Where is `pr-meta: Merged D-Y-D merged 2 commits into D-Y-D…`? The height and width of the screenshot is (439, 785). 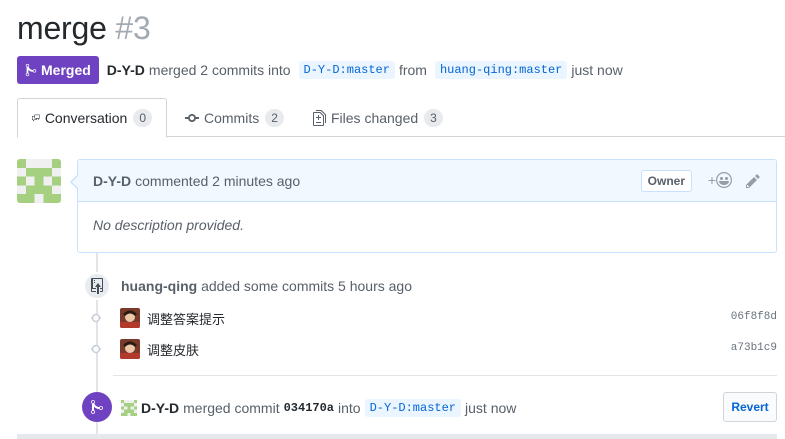 pr-meta: Merged D-Y-D merged 2 commits into D-Y-D… is located at coordinates (320, 70).